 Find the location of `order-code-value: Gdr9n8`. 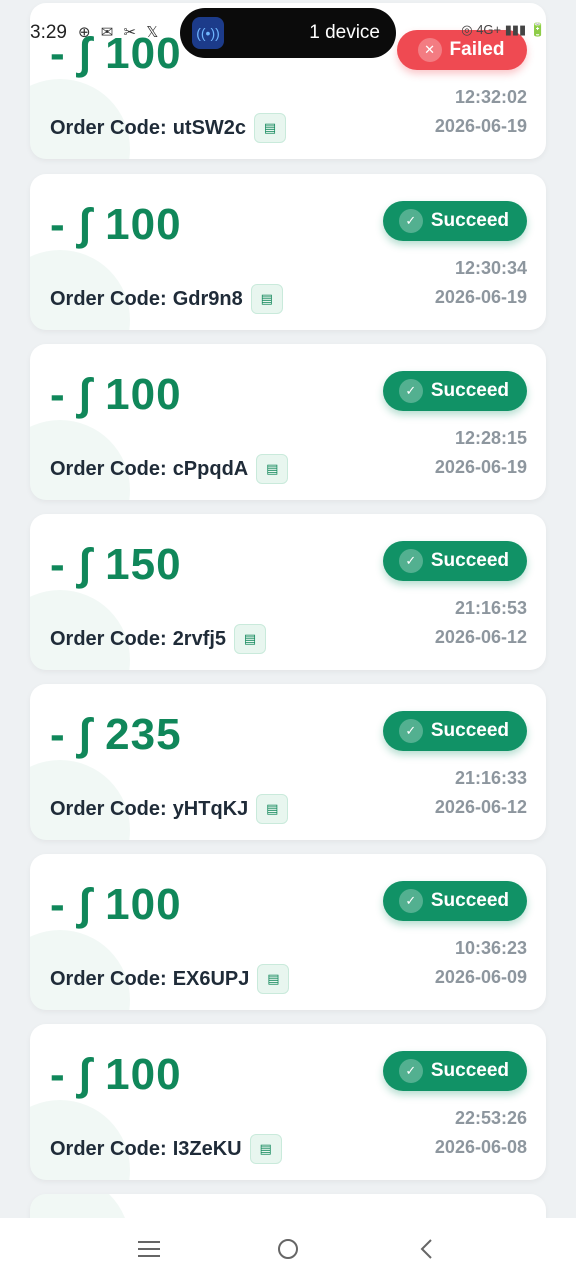

order-code-value: Gdr9n8 is located at coordinates (207, 298).